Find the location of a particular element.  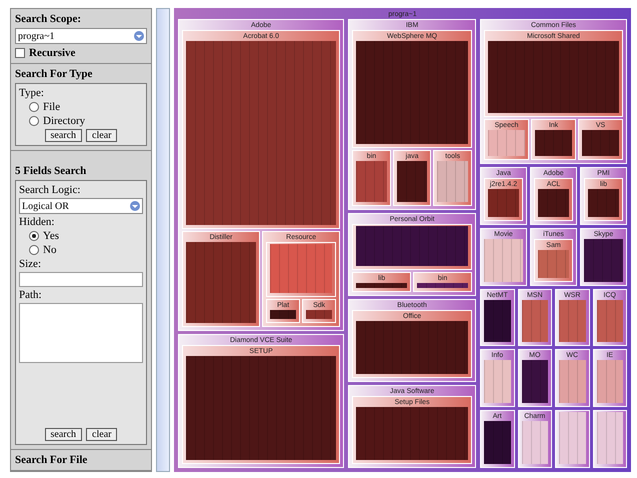

option-label: Yes is located at coordinates (51, 236).